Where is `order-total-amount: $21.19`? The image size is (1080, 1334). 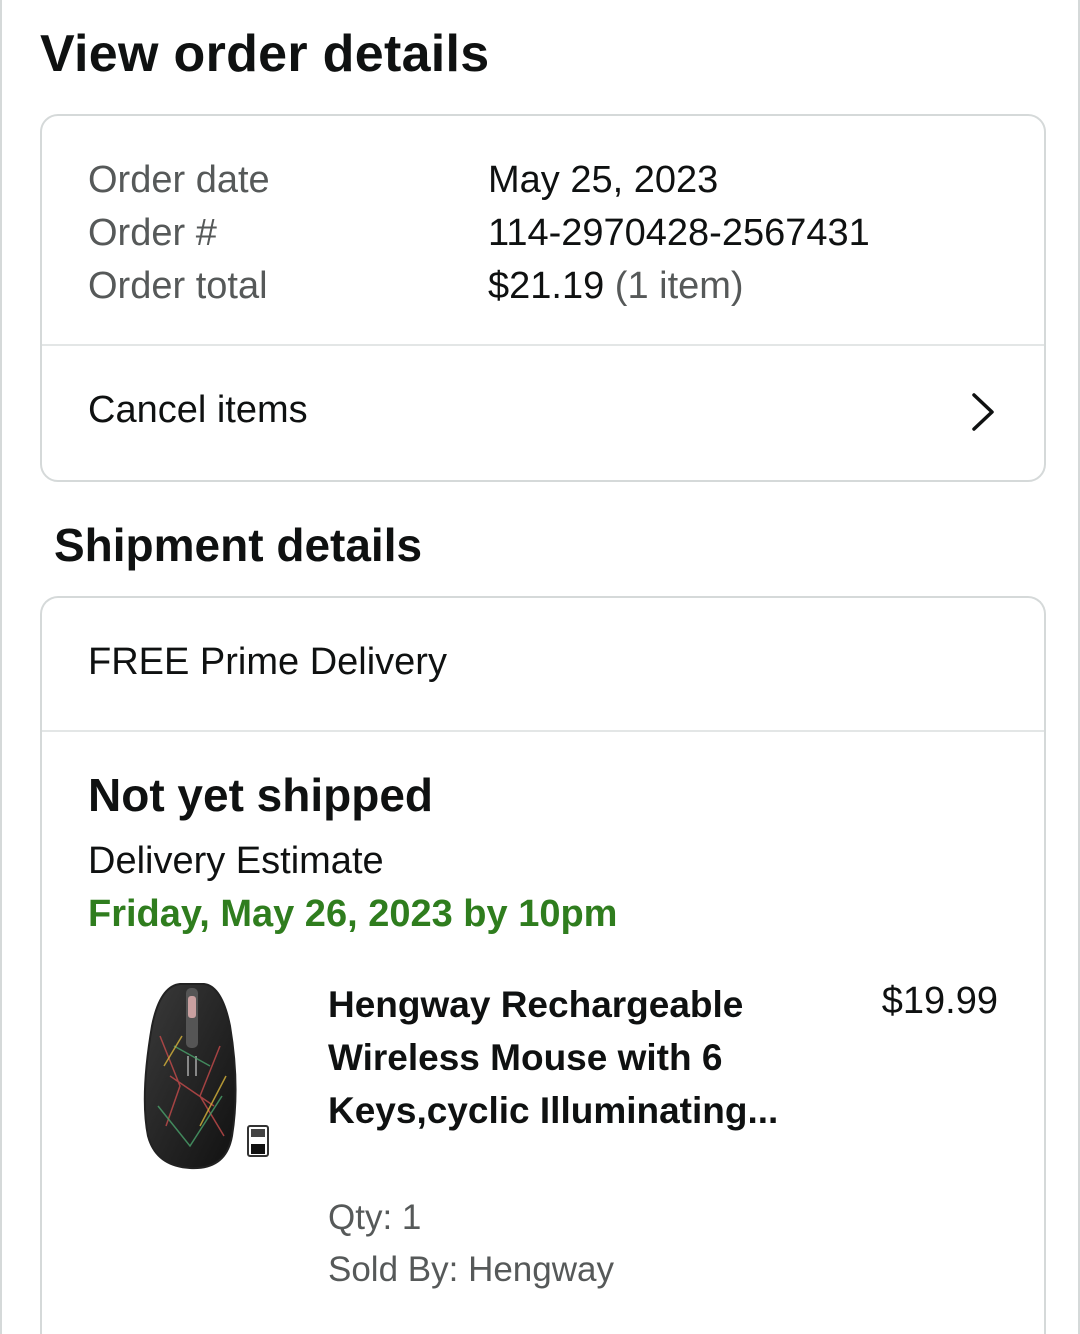
order-total-amount: $21.19 is located at coordinates (546, 286).